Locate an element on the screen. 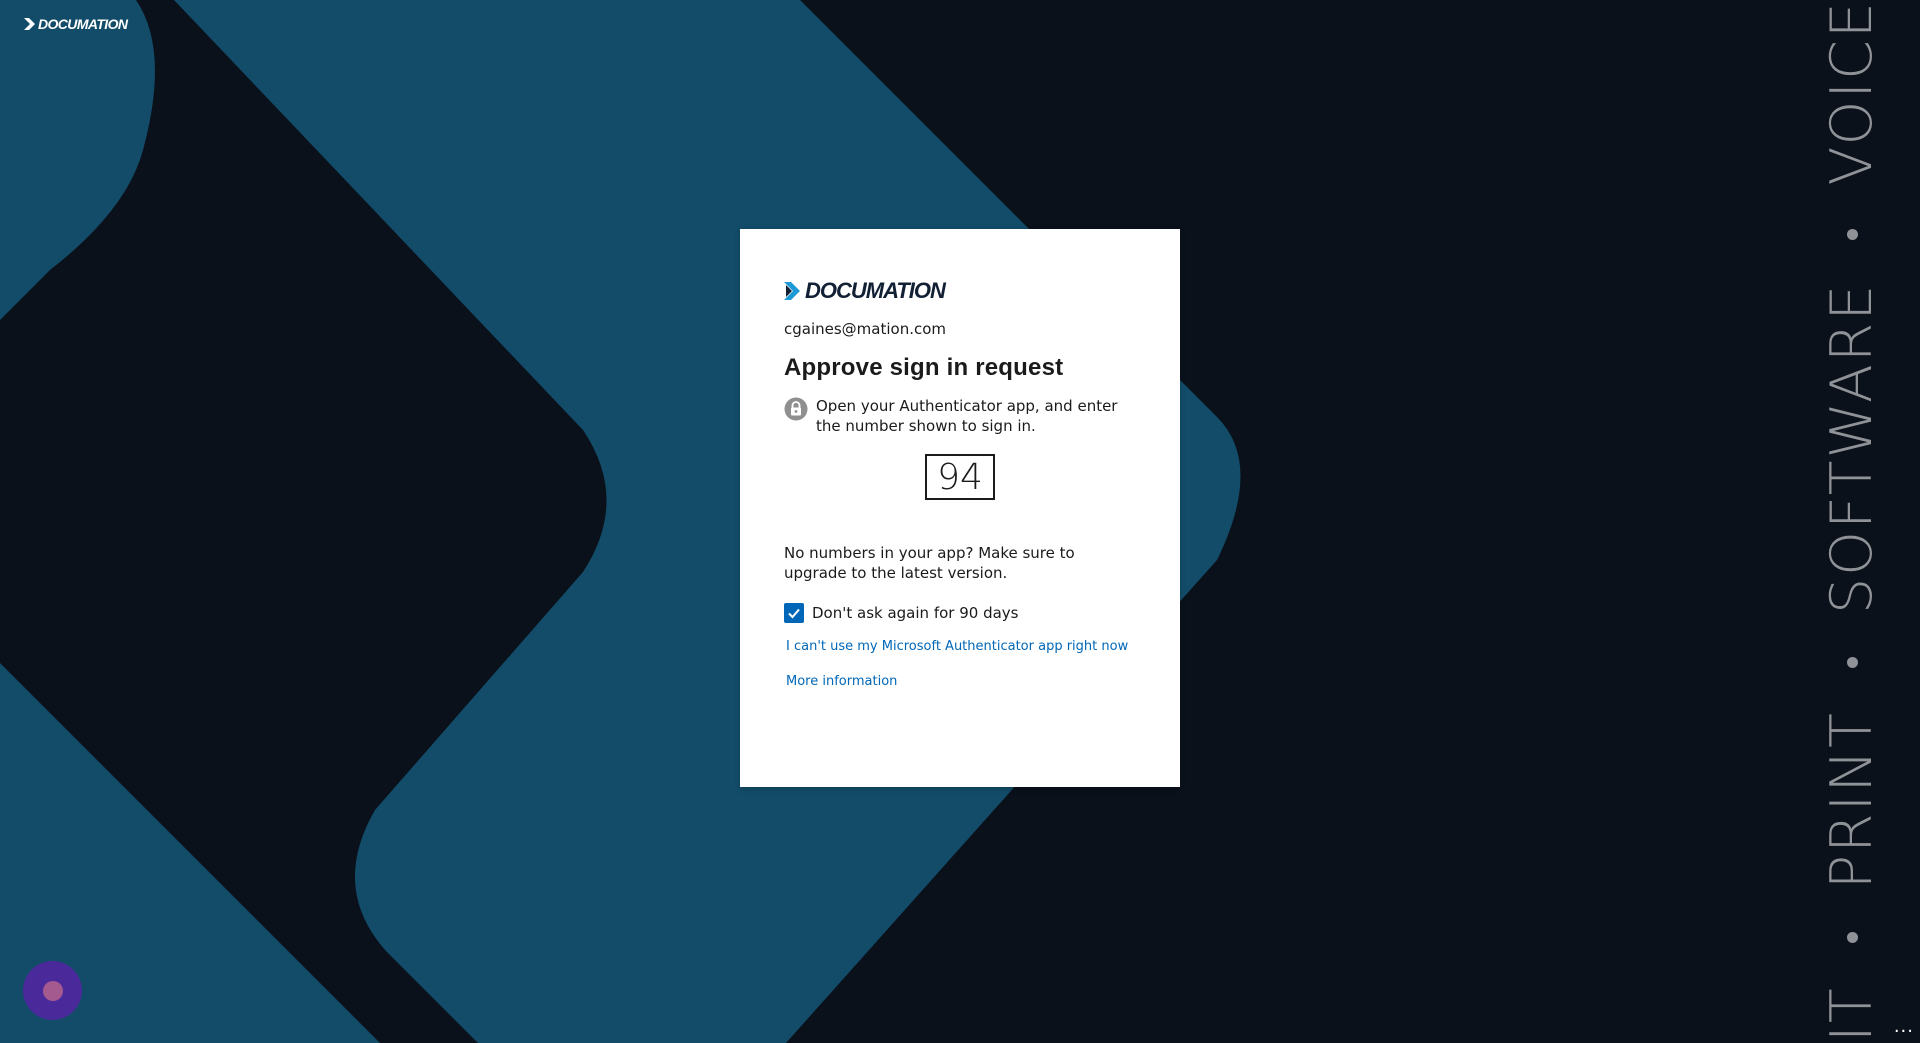 The image size is (1920, 1043). chat-launcher-icon is located at coordinates (52, 990).